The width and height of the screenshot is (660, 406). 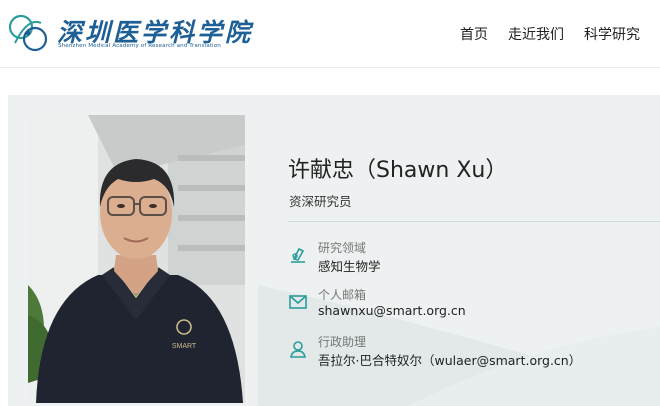 I want to click on main-nav: 首页 走近我们 科学研究, so click(x=550, y=34).